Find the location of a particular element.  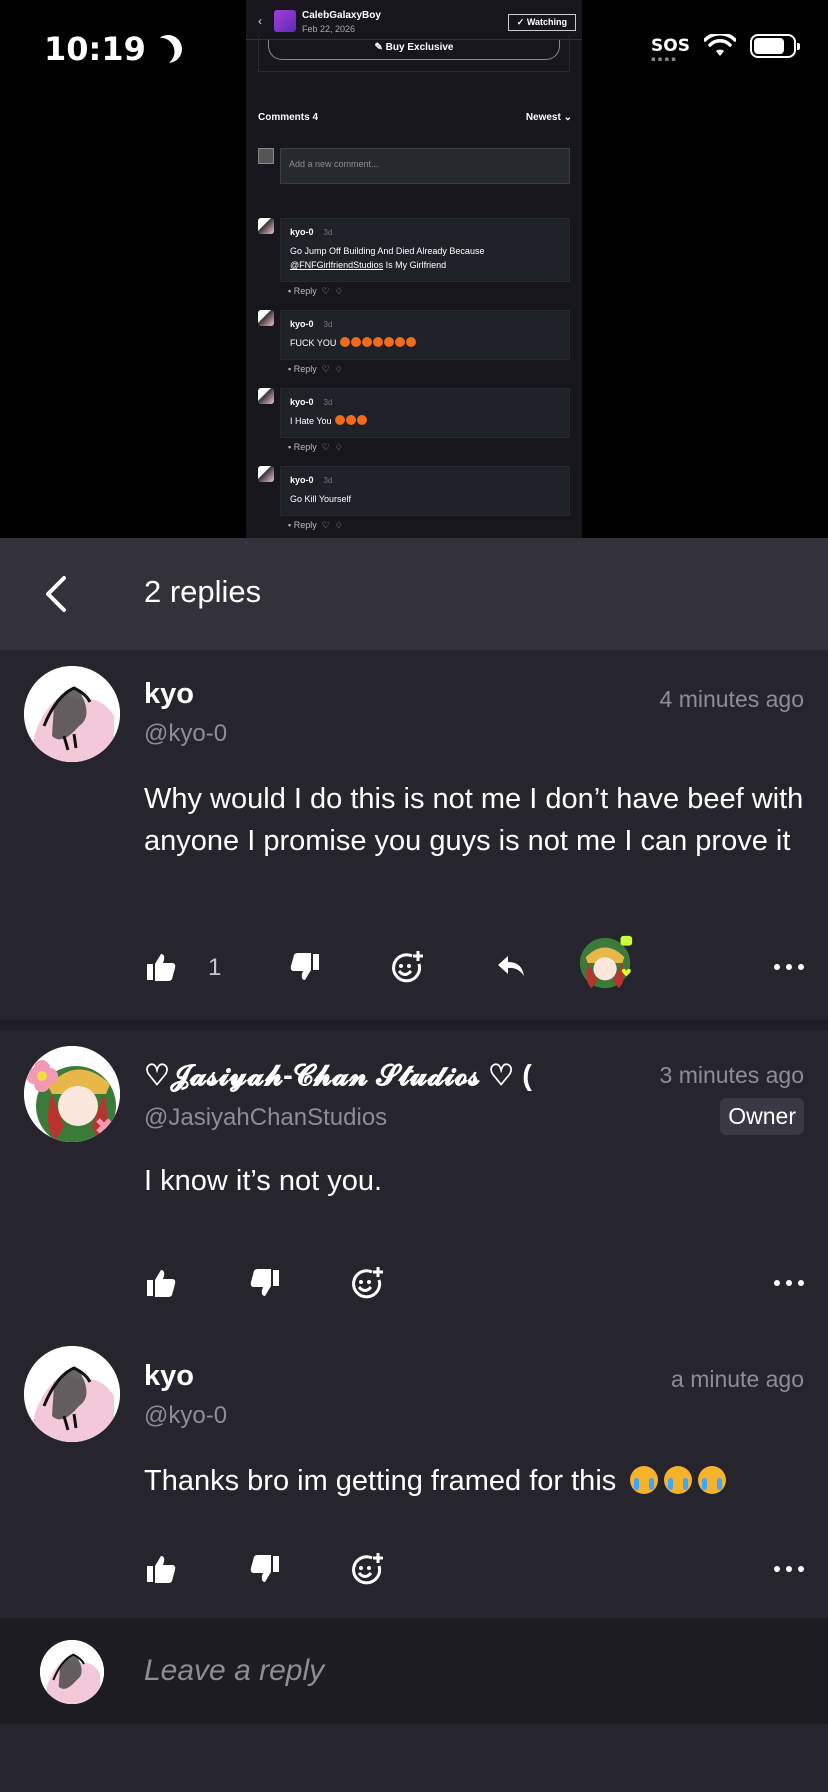

status-time-text: 10:19 is located at coordinates (95, 49).